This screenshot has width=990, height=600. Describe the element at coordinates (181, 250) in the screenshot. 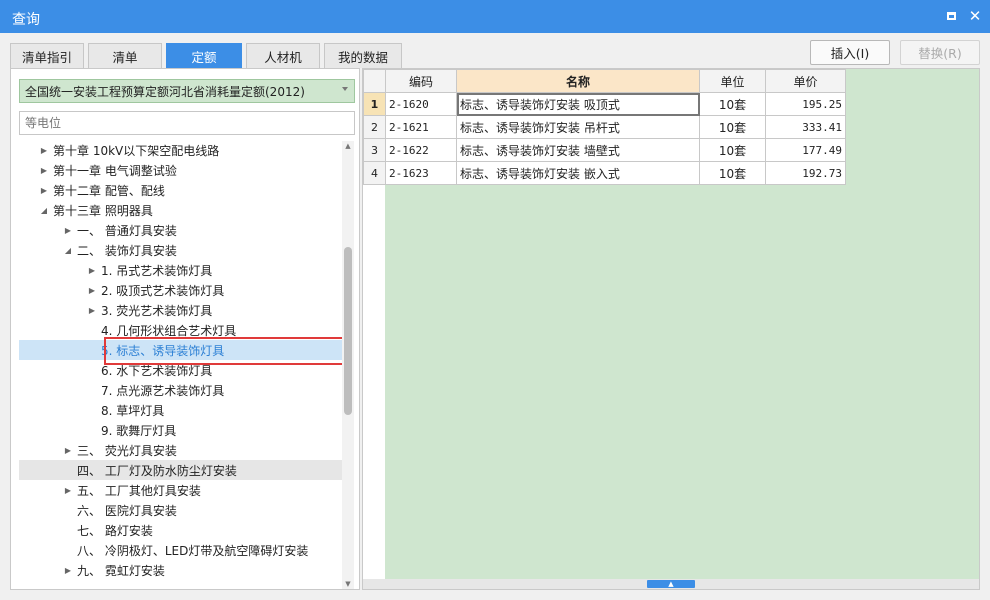

I see `tree-item: ◢ 二、 装饰灯具安装` at that location.